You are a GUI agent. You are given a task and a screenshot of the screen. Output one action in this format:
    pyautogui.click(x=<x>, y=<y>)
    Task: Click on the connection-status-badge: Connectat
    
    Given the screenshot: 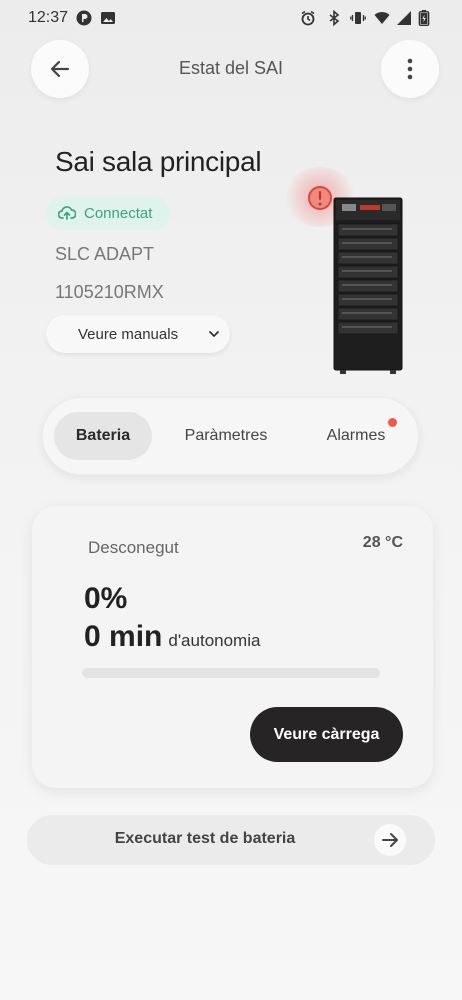 What is the action you would take?
    pyautogui.click(x=108, y=213)
    